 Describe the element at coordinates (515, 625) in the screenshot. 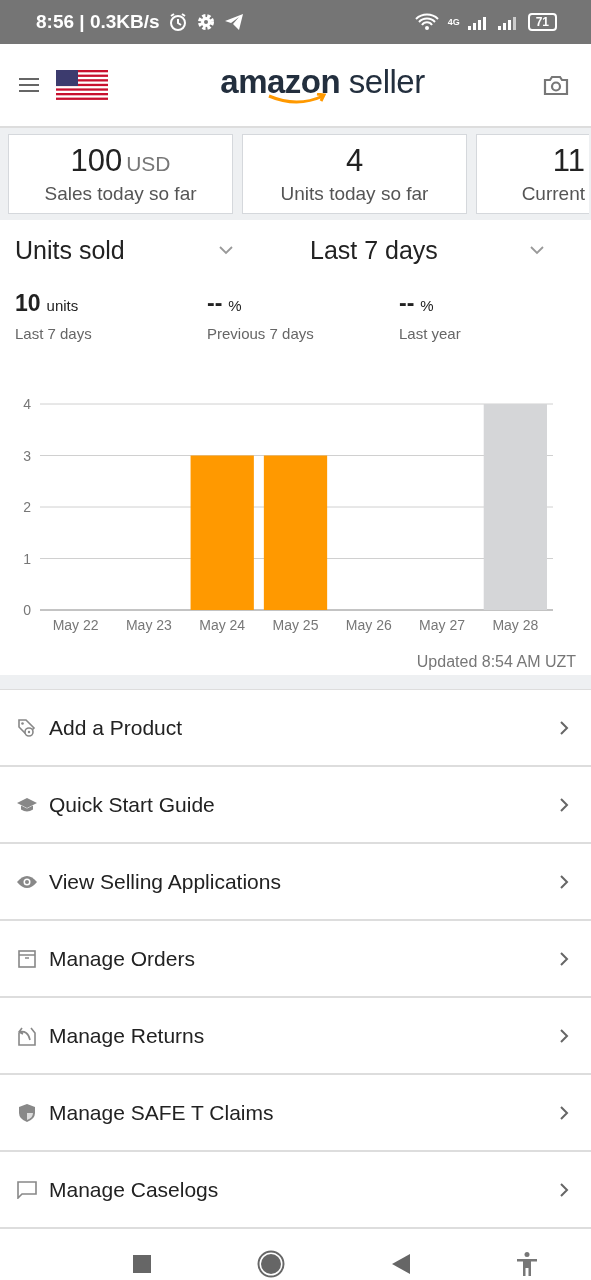

I see `axis-category-label: May 28` at that location.